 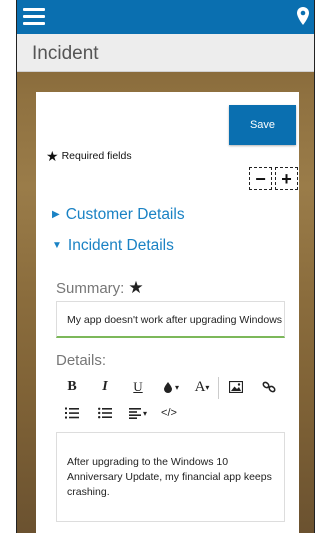 I want to click on numbered-list-icon, so click(x=72, y=413).